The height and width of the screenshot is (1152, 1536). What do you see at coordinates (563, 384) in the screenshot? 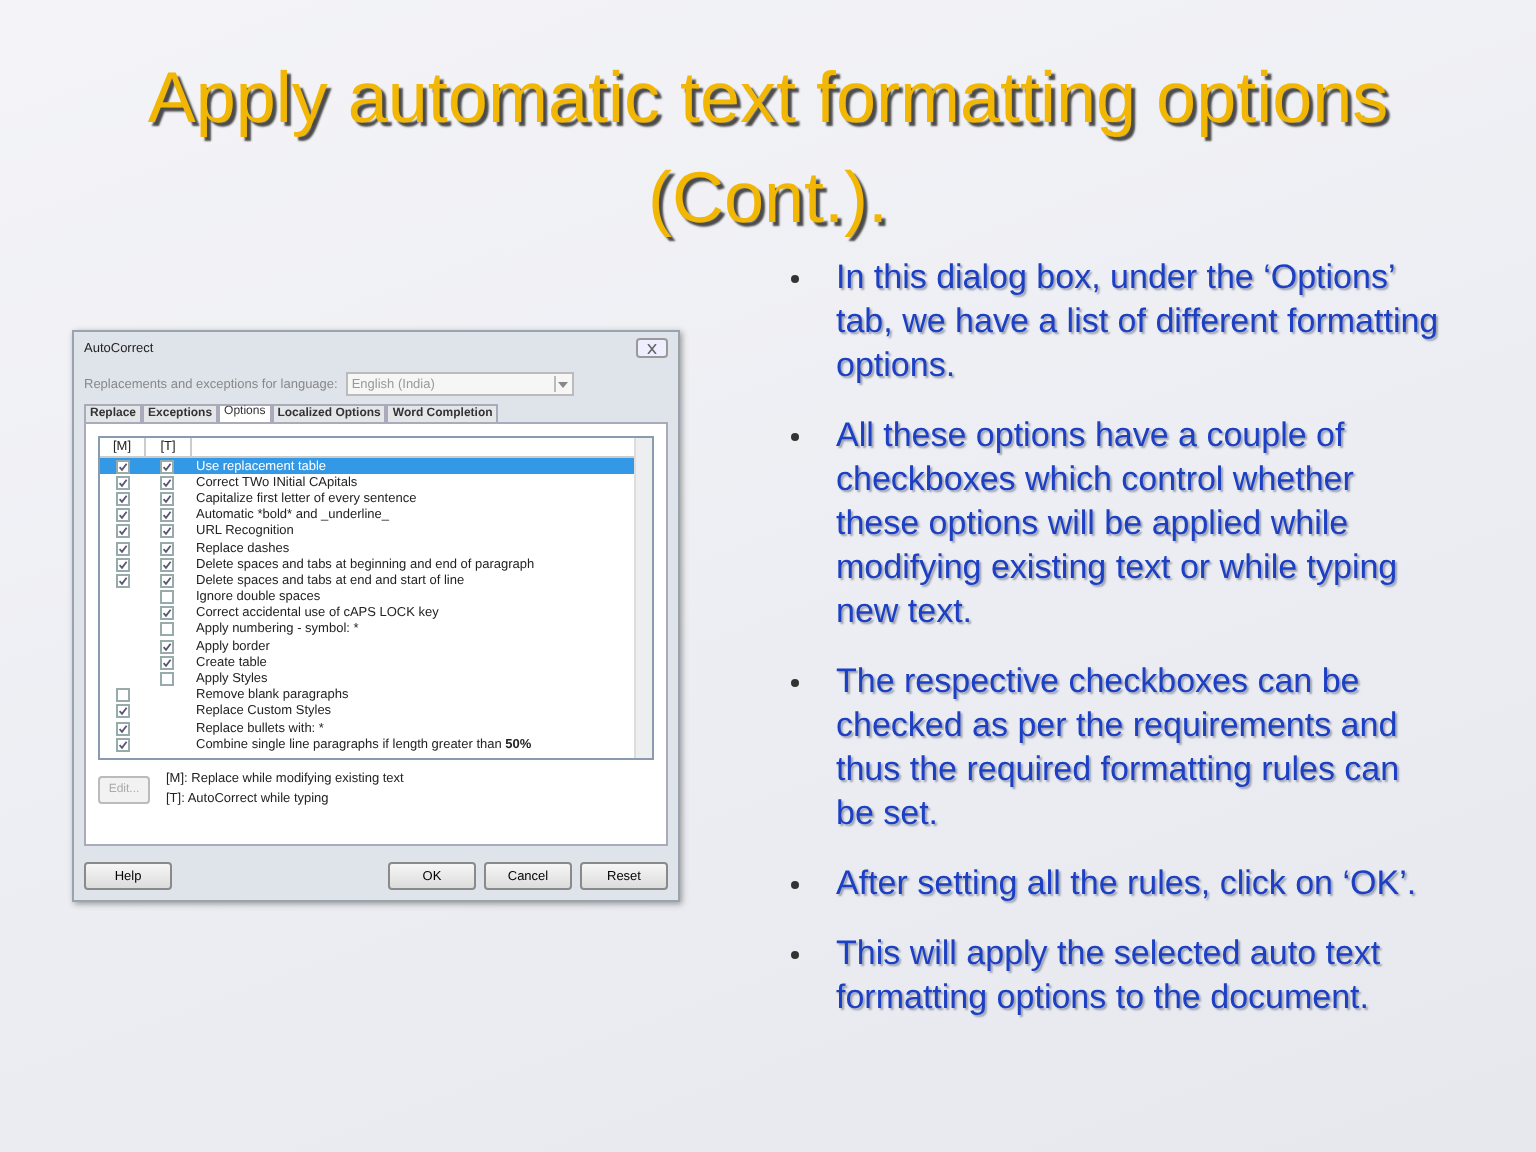
I see `dropdown-arrow-icon` at bounding box center [563, 384].